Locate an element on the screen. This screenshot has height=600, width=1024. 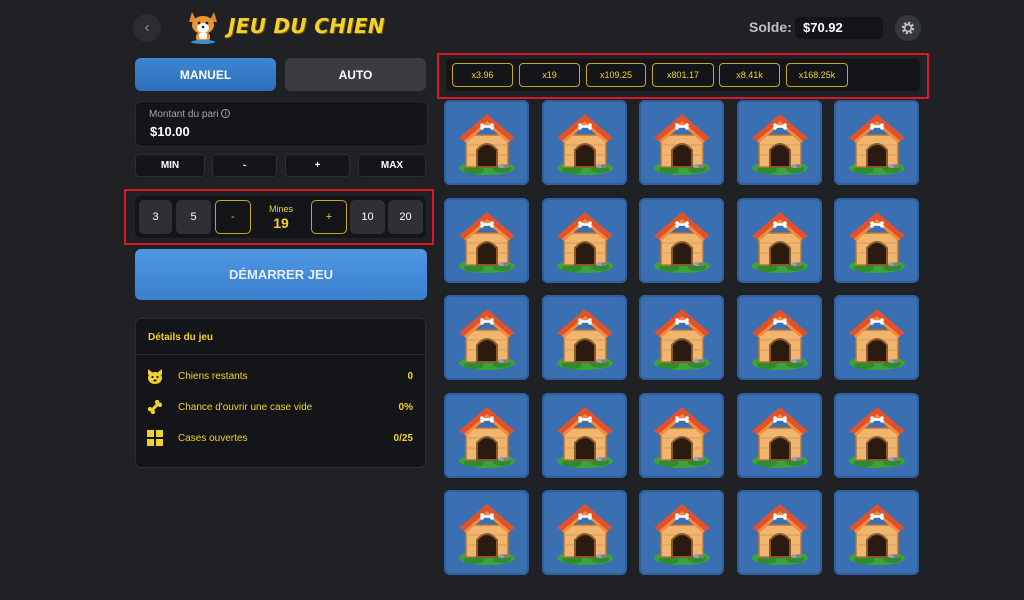
tab-auto: AUTO is located at coordinates (355, 74).